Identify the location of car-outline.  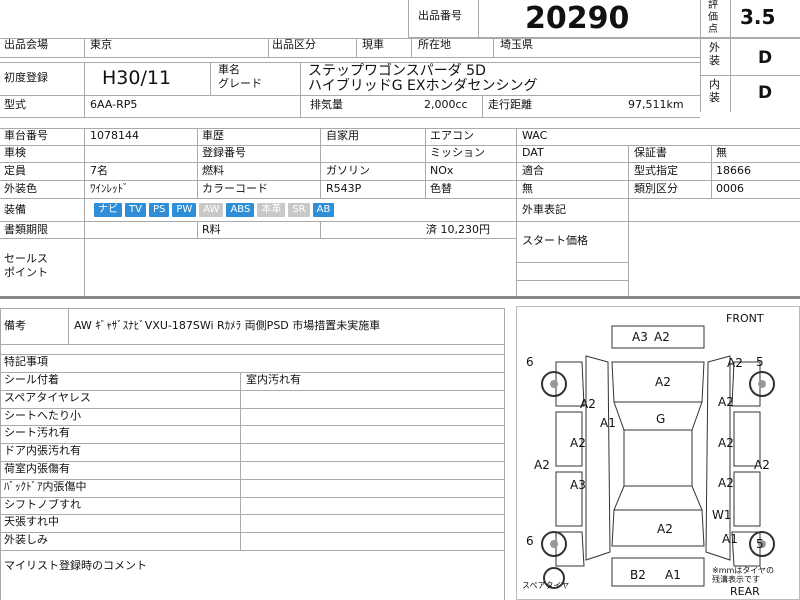
(658, 457).